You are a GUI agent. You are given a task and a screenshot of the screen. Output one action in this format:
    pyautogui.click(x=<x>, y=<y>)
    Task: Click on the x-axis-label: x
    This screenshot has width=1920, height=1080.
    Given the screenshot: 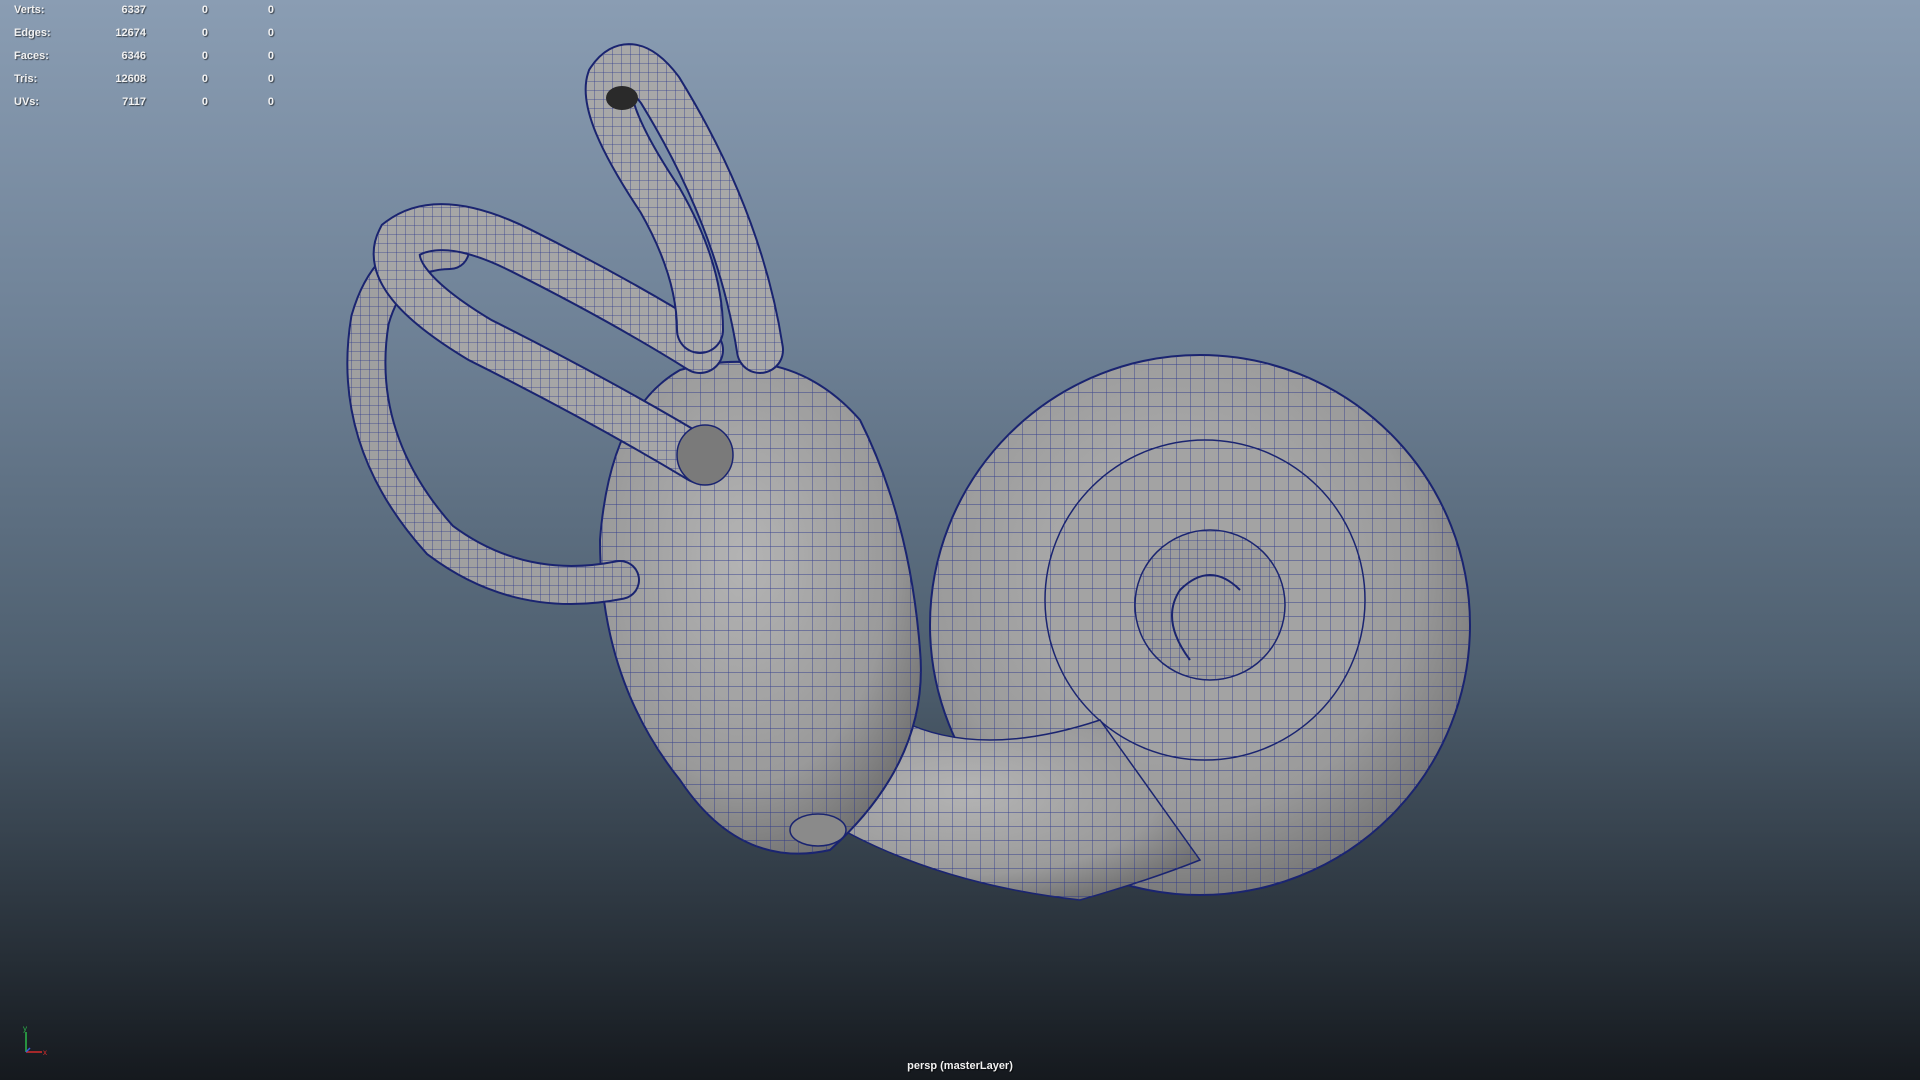 What is the action you would take?
    pyautogui.click(x=45, y=1052)
    